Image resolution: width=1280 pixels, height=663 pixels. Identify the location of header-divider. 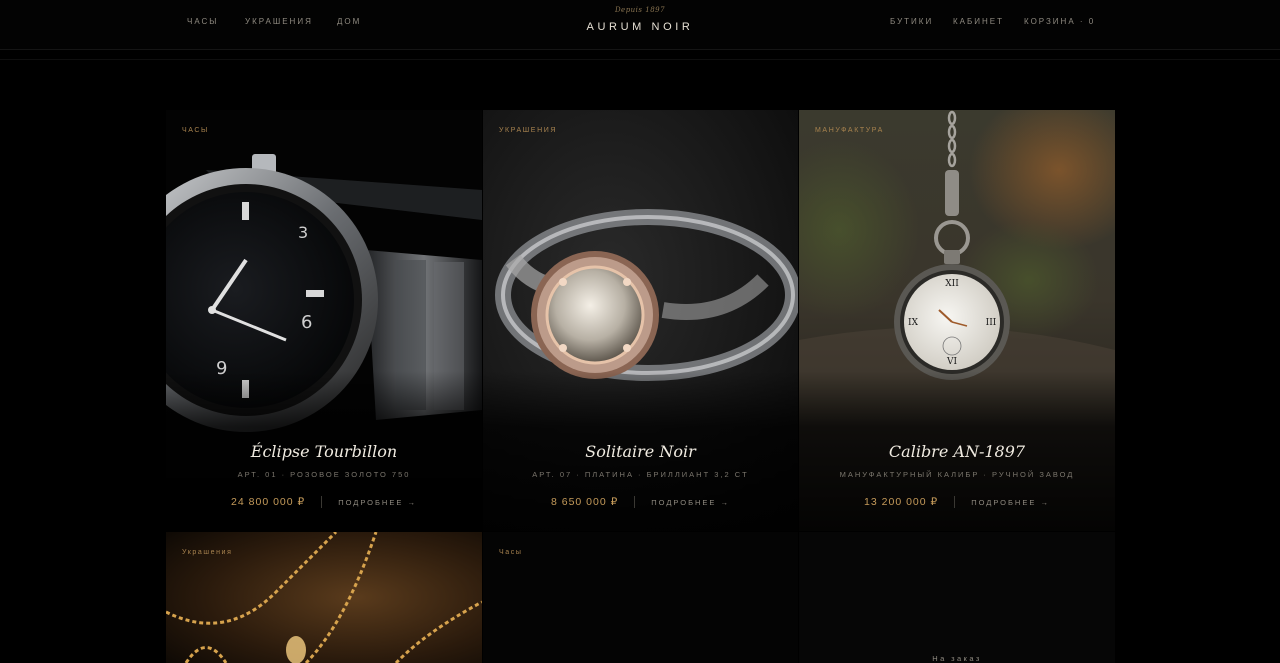
(640, 59).